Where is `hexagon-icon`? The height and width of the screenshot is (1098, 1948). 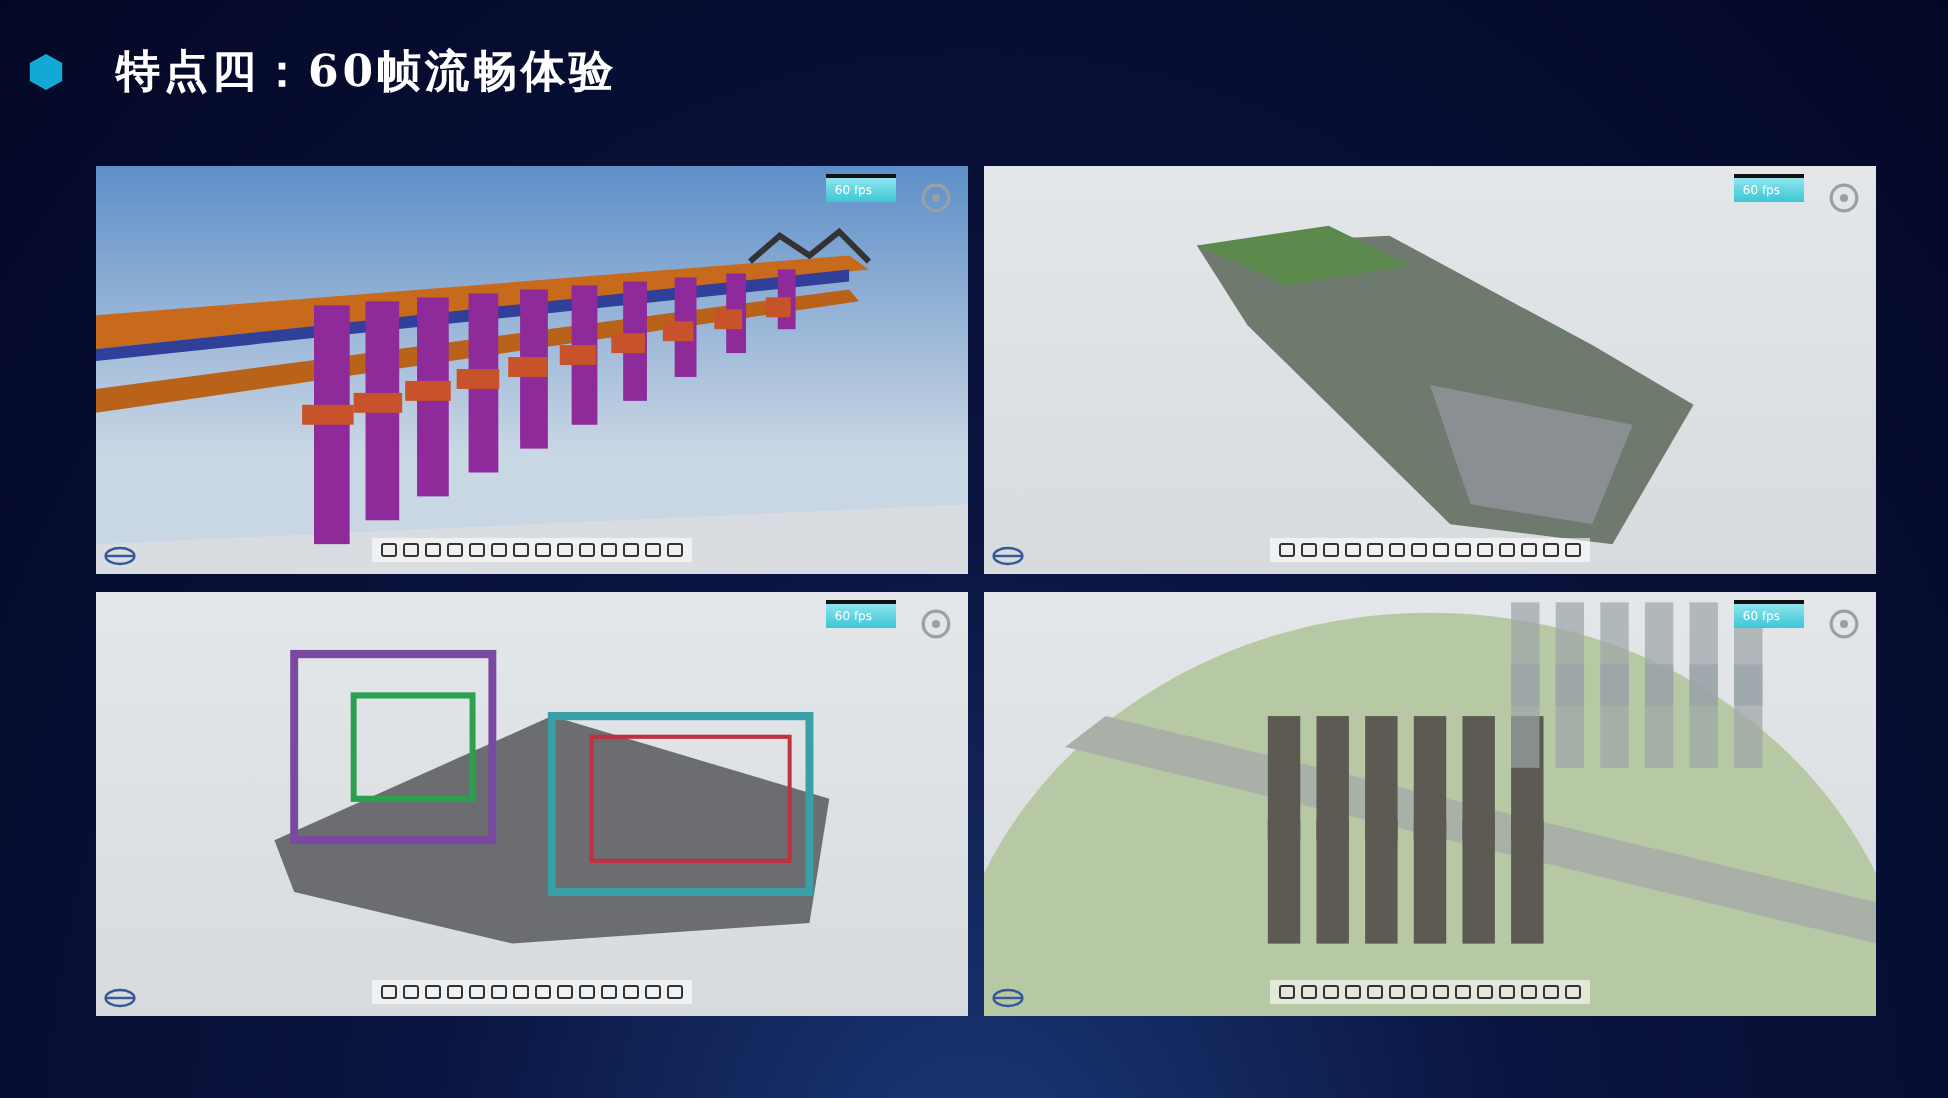
hexagon-icon is located at coordinates (46, 72).